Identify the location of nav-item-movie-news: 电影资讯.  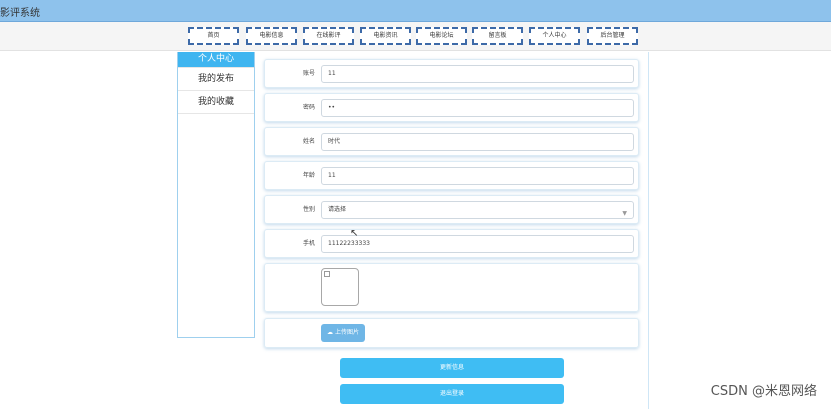
(385, 36).